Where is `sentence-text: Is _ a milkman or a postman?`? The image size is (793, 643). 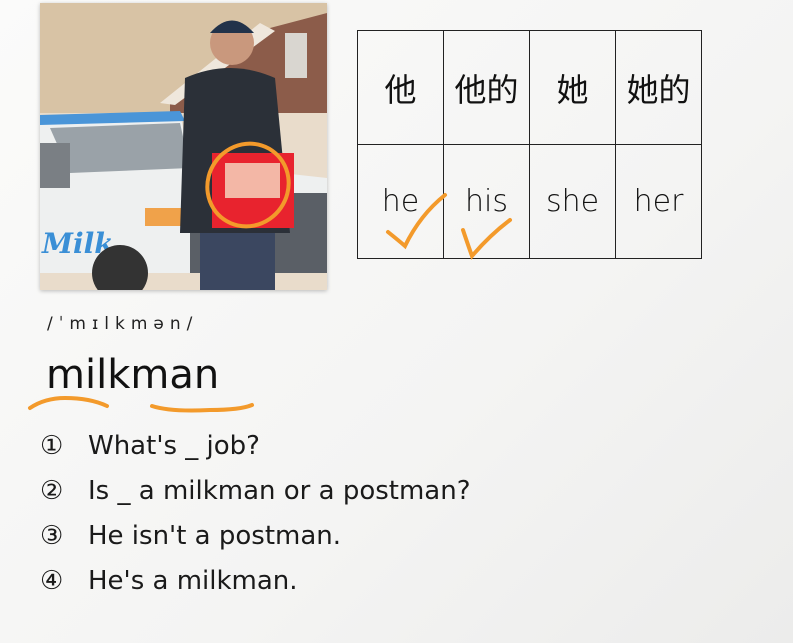
sentence-text: Is _ a milkman or a postman? is located at coordinates (279, 491).